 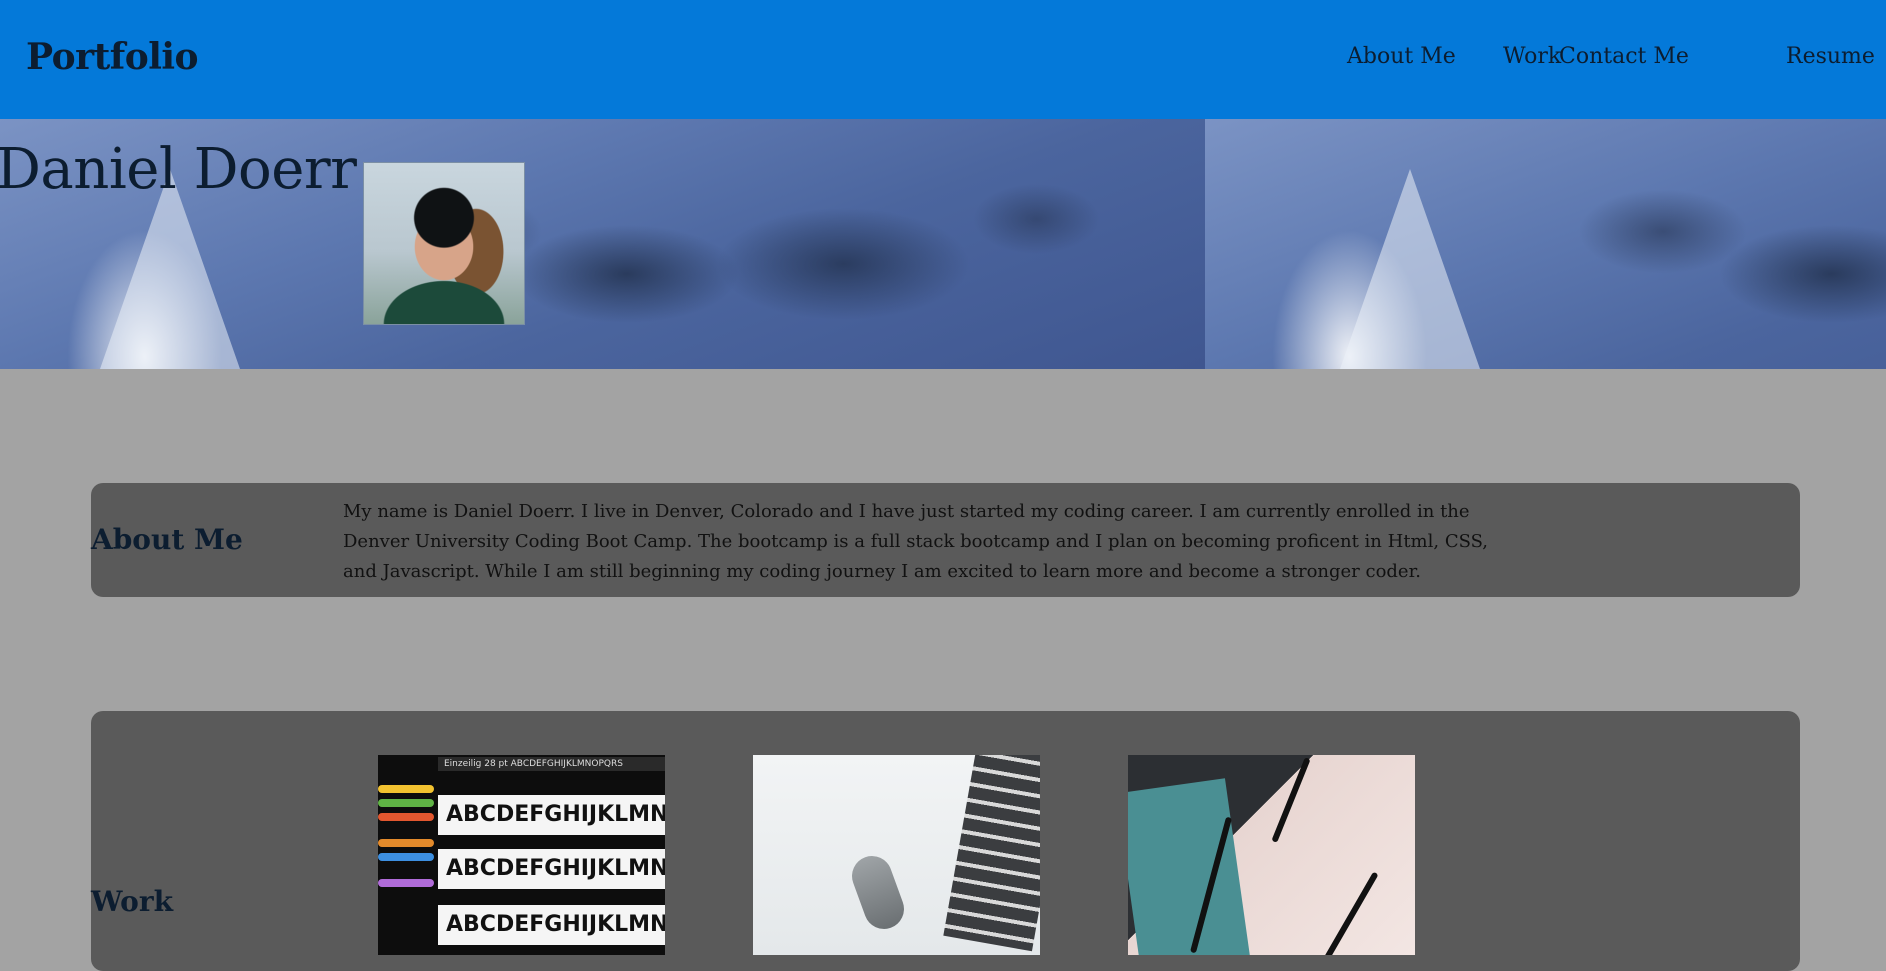 I want to click on work-heading: Work, so click(x=132, y=901).